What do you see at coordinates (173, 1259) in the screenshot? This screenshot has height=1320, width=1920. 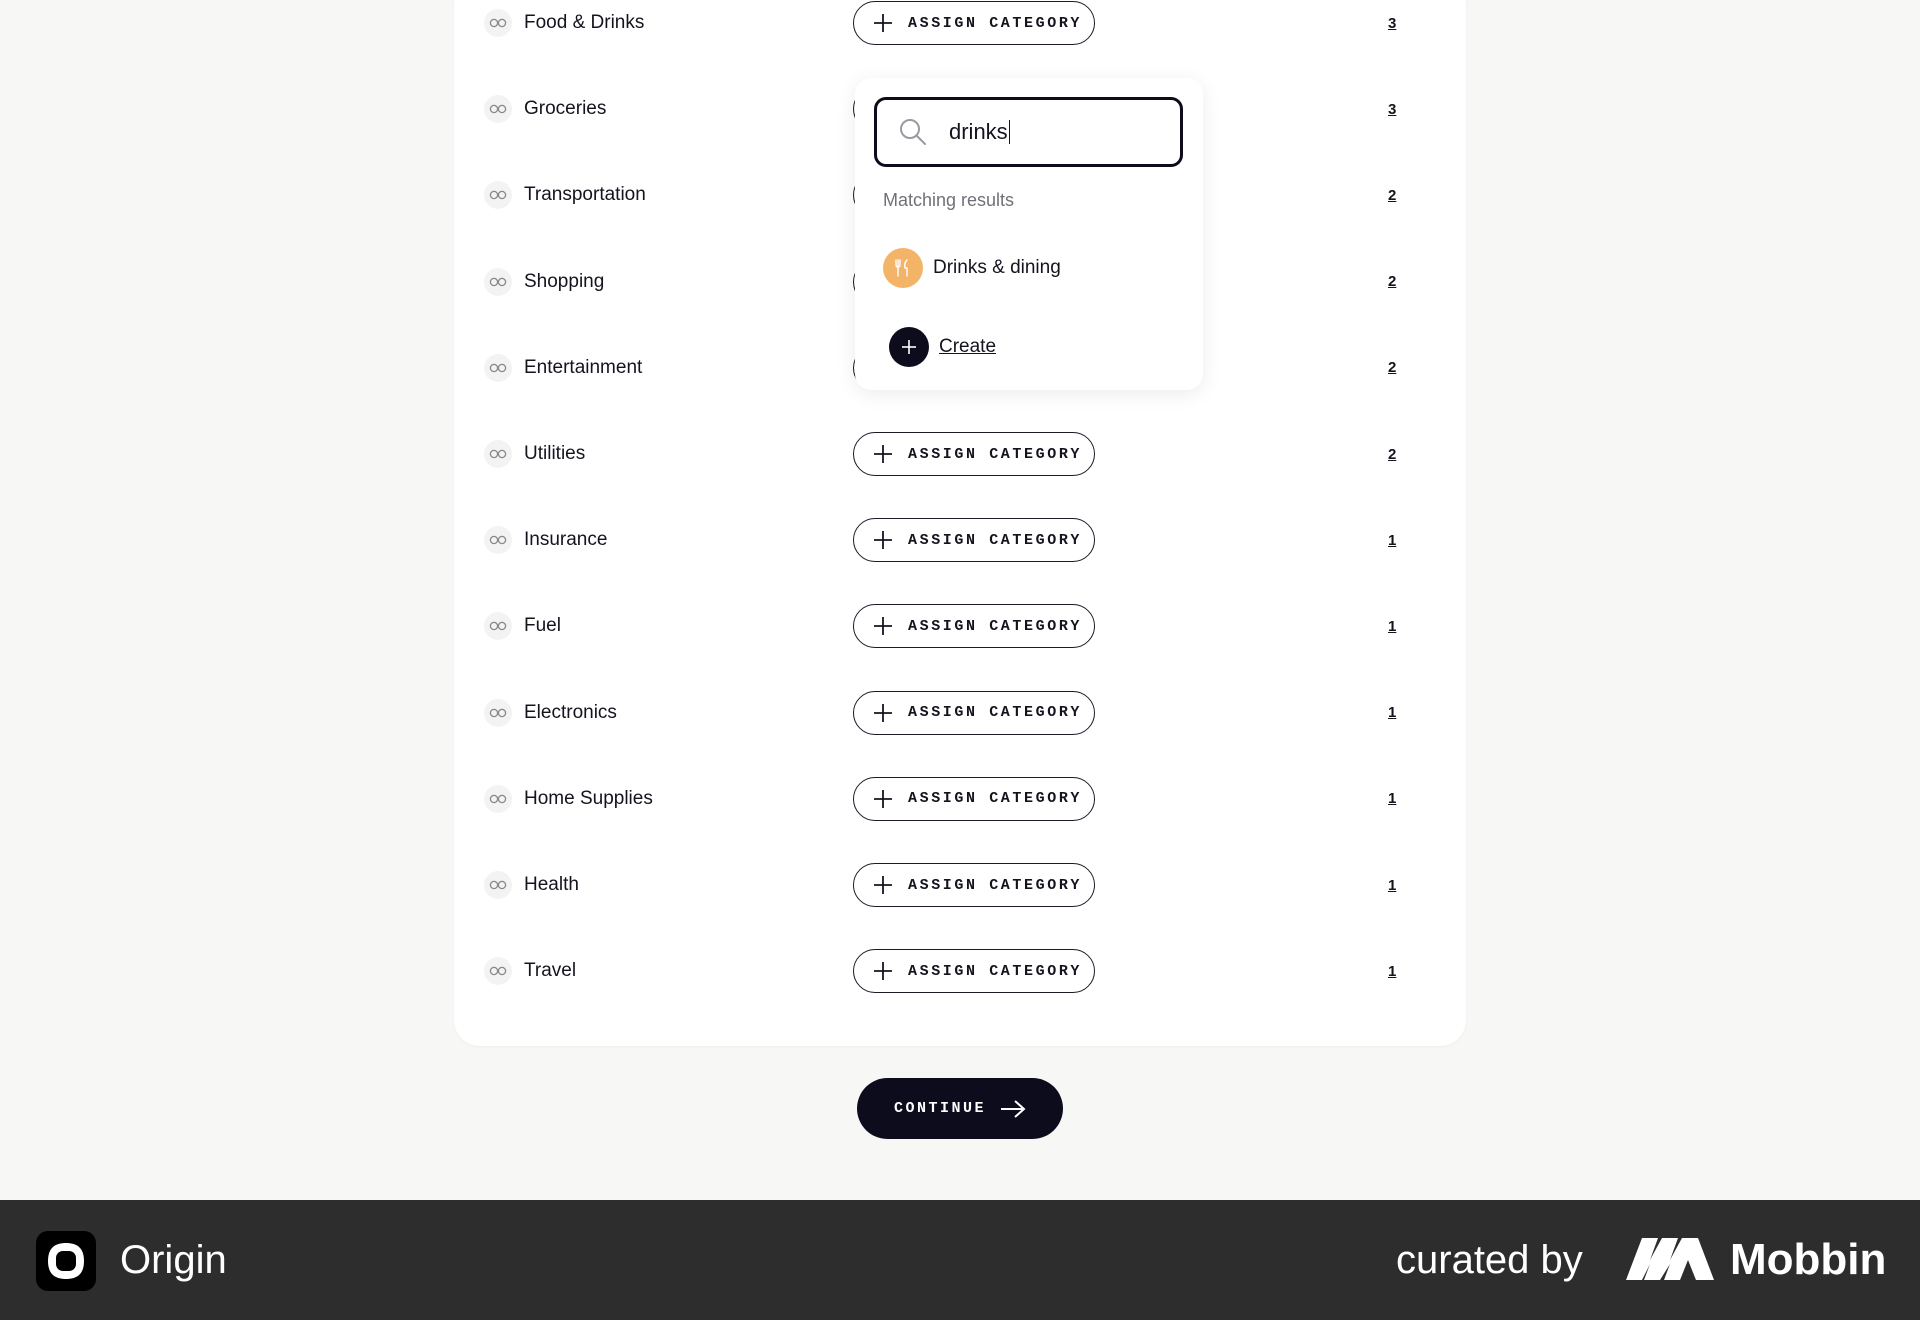 I see `app-name: Origin` at bounding box center [173, 1259].